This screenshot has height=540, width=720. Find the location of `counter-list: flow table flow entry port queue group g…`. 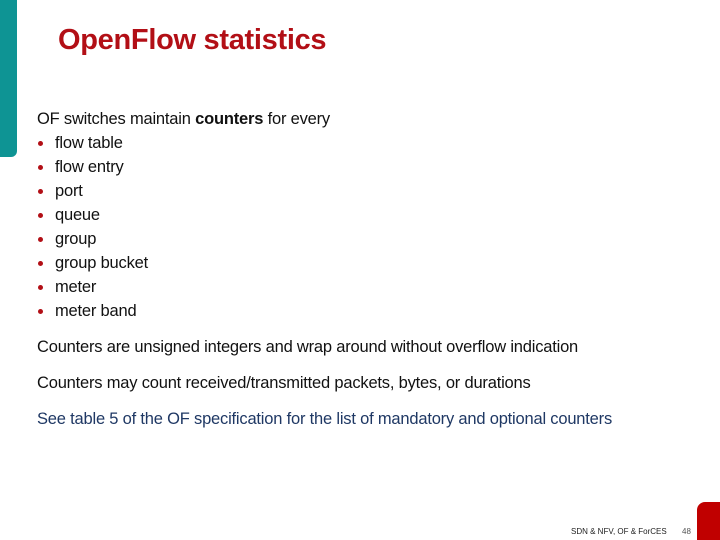

counter-list: flow table flow entry port queue group g… is located at coordinates (183, 227).